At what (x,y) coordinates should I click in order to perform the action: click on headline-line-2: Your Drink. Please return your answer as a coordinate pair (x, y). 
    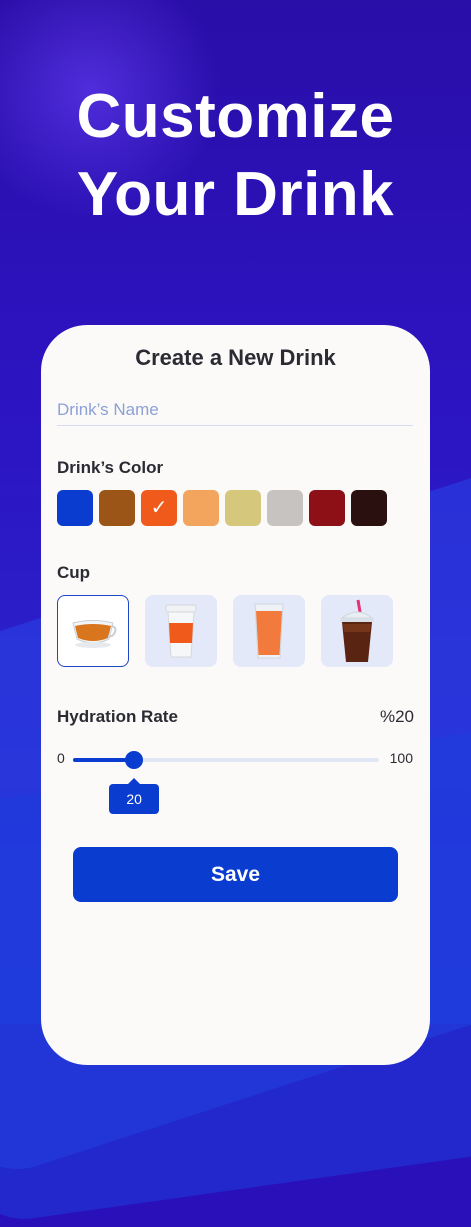
    Looking at the image, I should click on (235, 194).